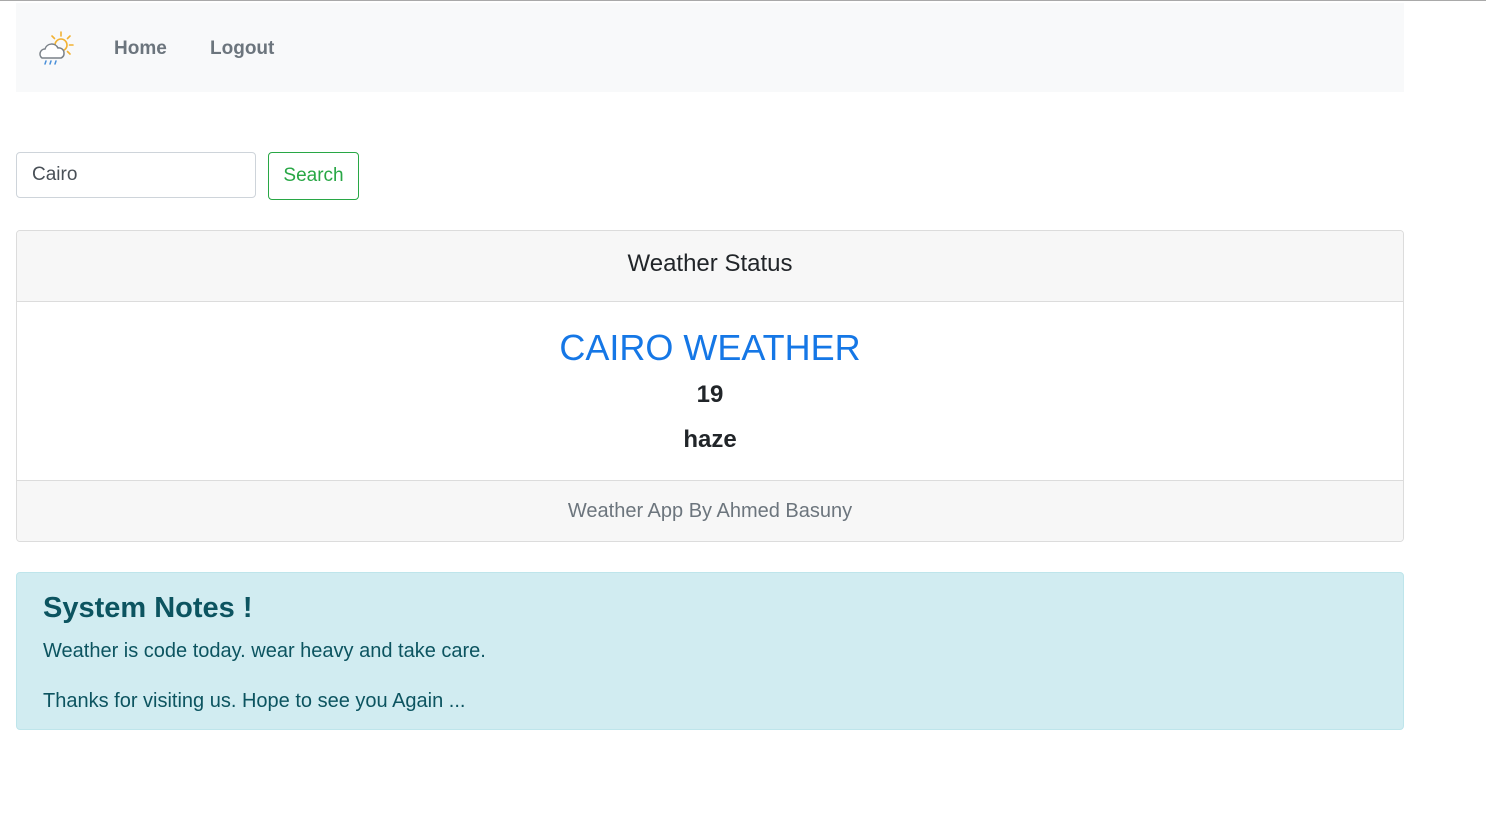  I want to click on card-footer: Weather App By Ahmed Basuny, so click(710, 510).